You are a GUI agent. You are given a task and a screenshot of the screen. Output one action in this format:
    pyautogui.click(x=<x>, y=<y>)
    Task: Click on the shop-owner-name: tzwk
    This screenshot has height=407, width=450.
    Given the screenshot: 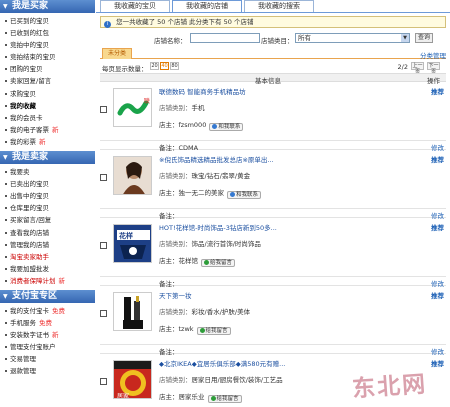 What is the action you would take?
    pyautogui.click(x=186, y=329)
    